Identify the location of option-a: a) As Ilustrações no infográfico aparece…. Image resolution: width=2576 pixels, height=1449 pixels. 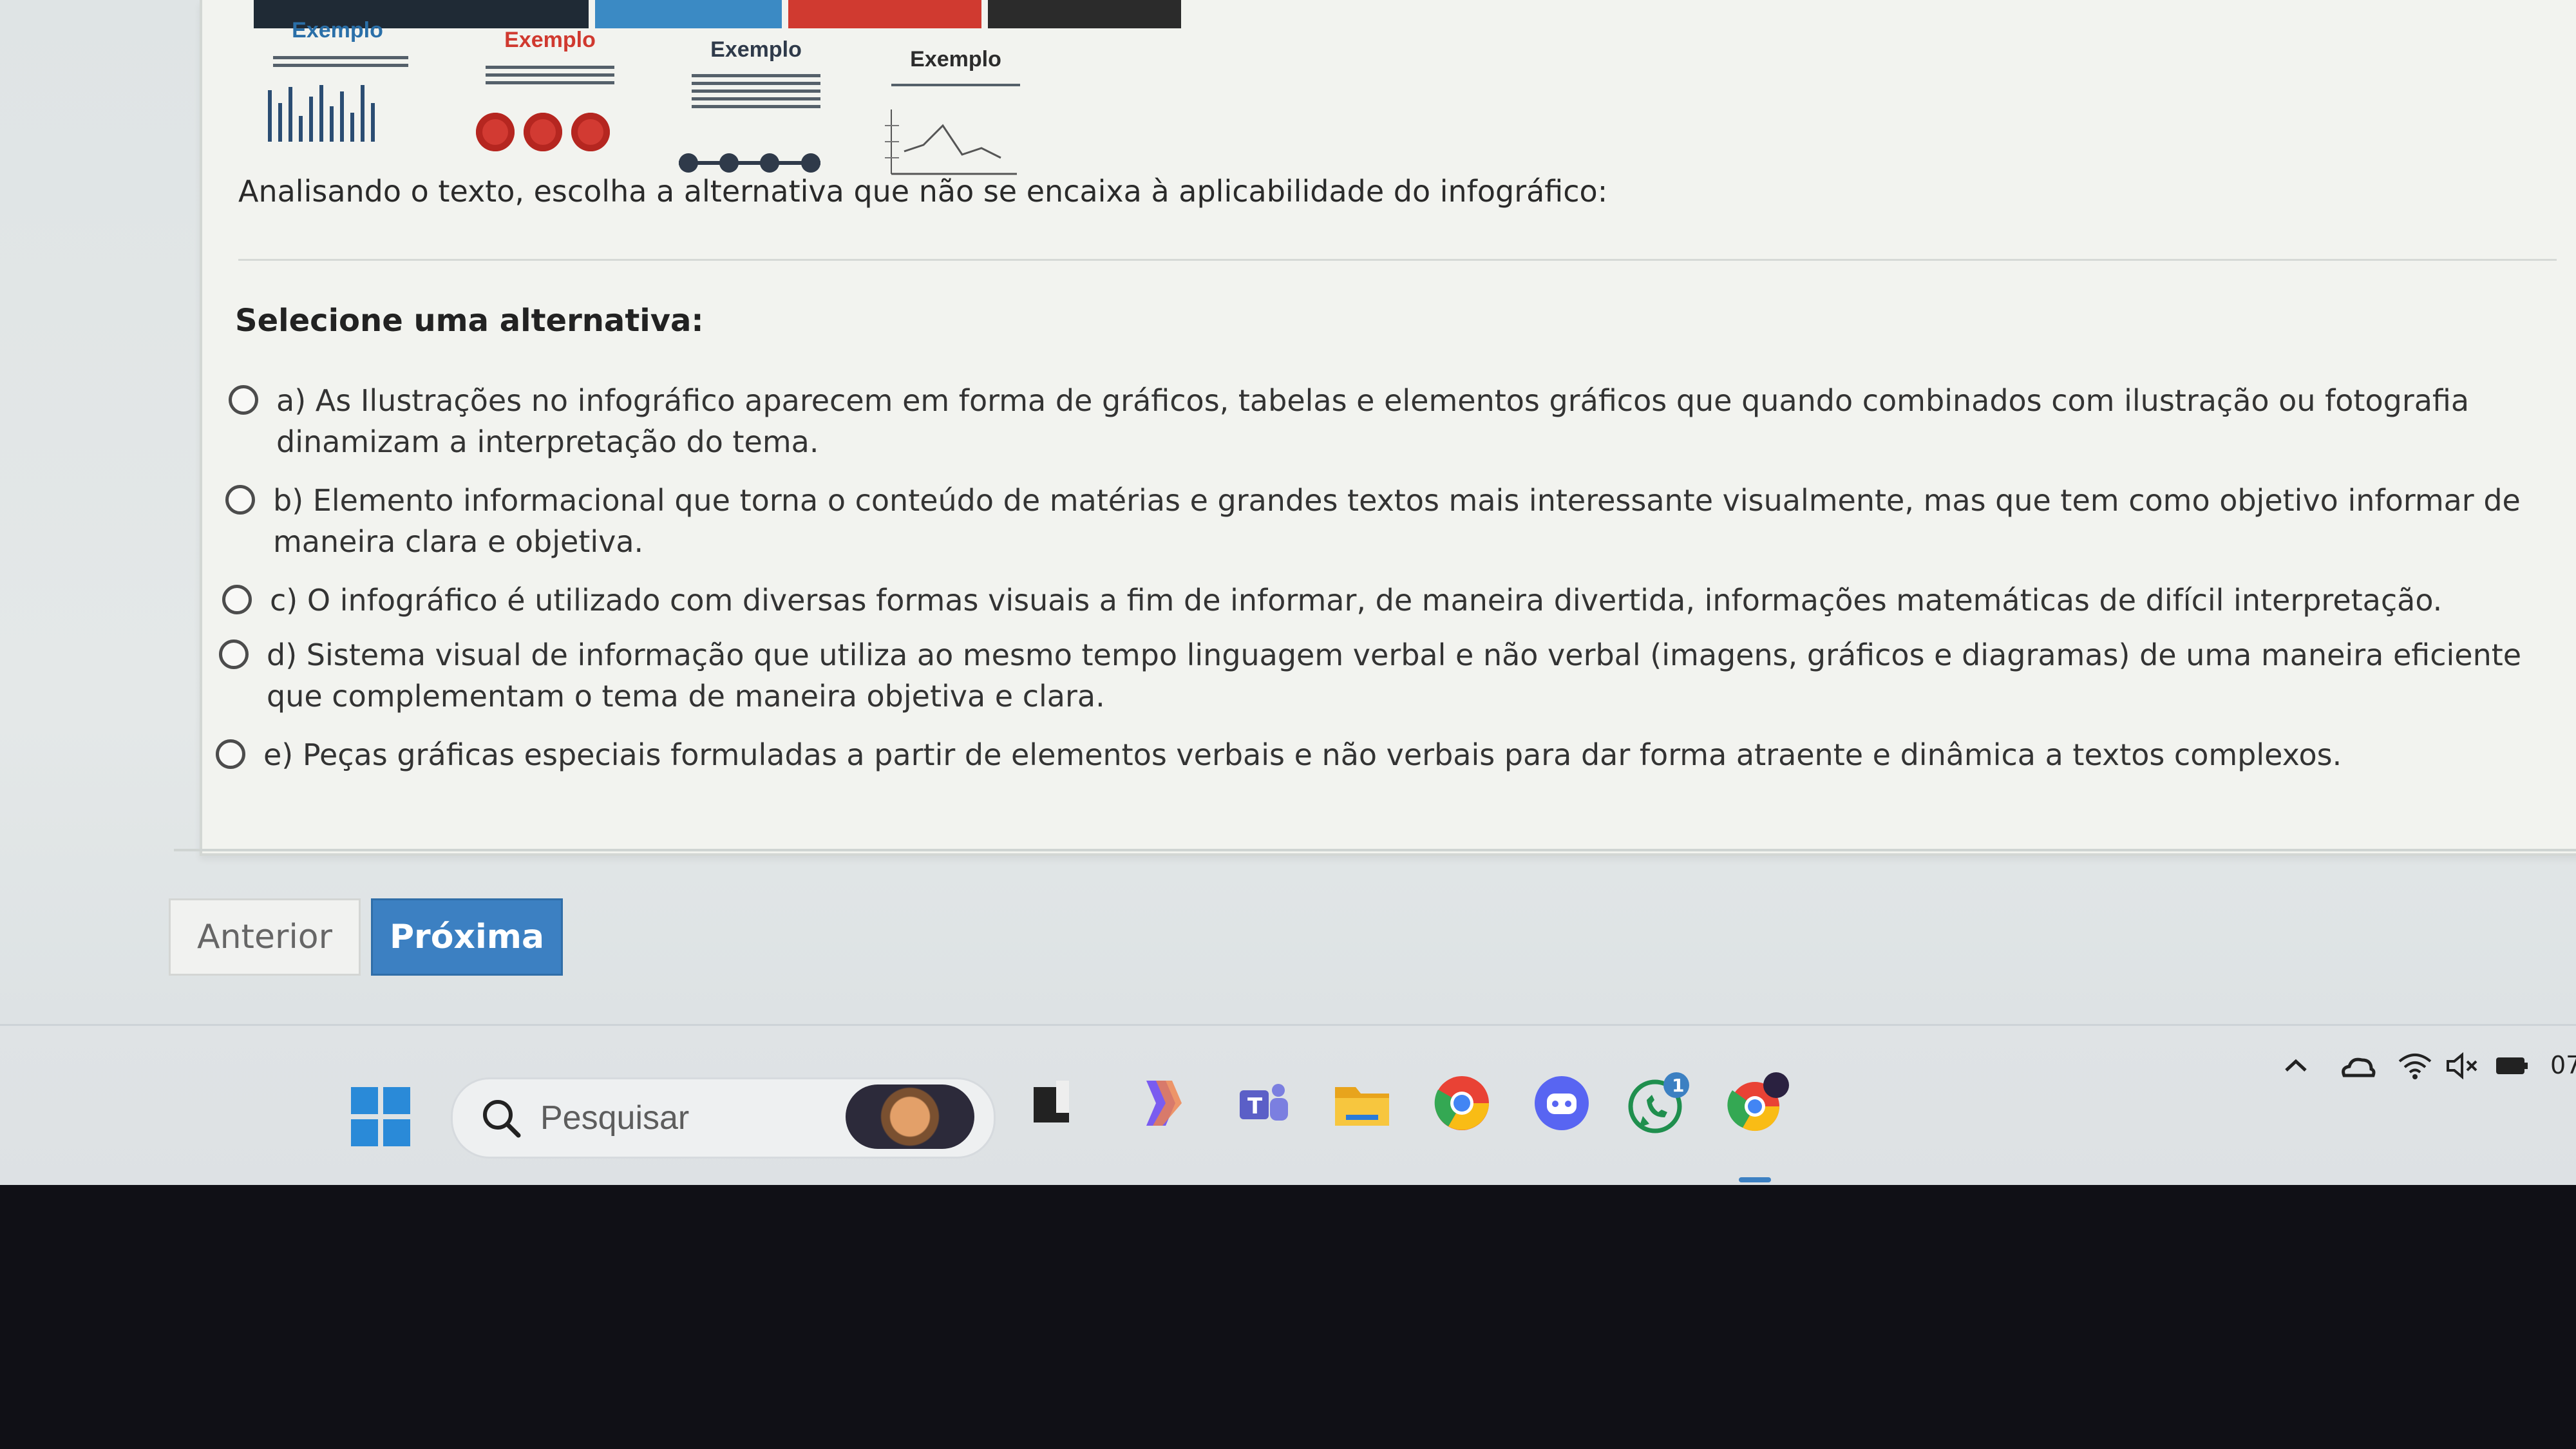
(1403, 421).